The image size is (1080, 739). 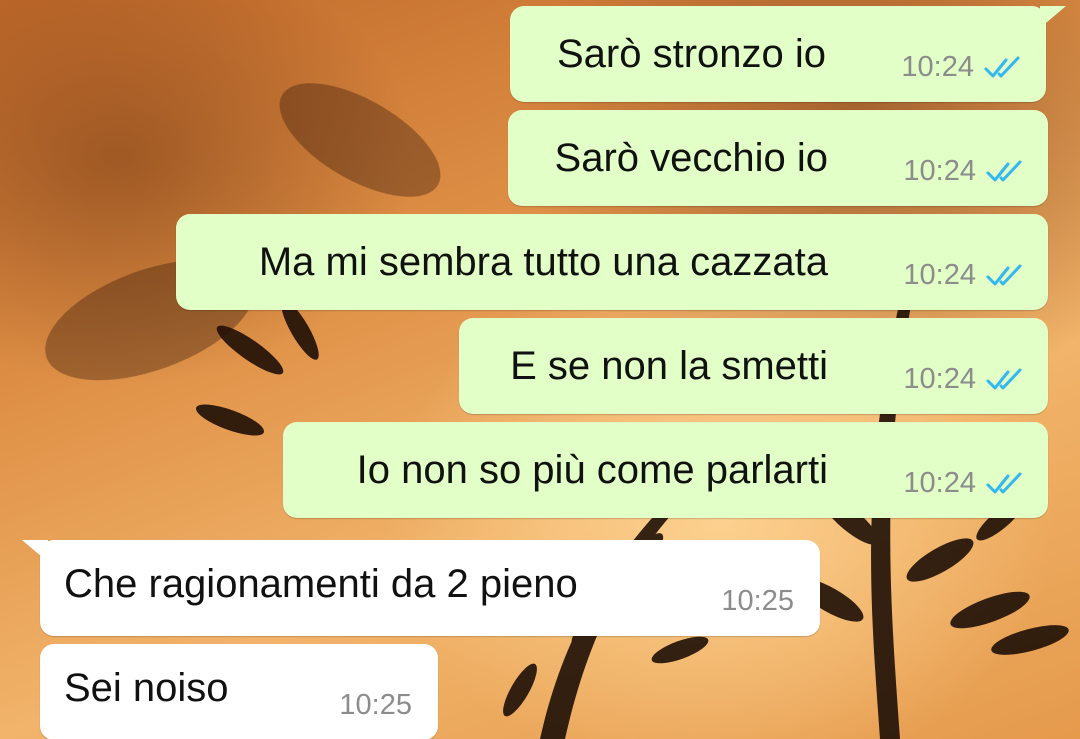 What do you see at coordinates (669, 366) in the screenshot?
I see `message-text: E se non la smetti` at bounding box center [669, 366].